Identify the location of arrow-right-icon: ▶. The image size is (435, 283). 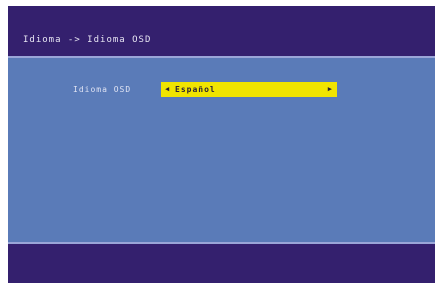
(330, 89).